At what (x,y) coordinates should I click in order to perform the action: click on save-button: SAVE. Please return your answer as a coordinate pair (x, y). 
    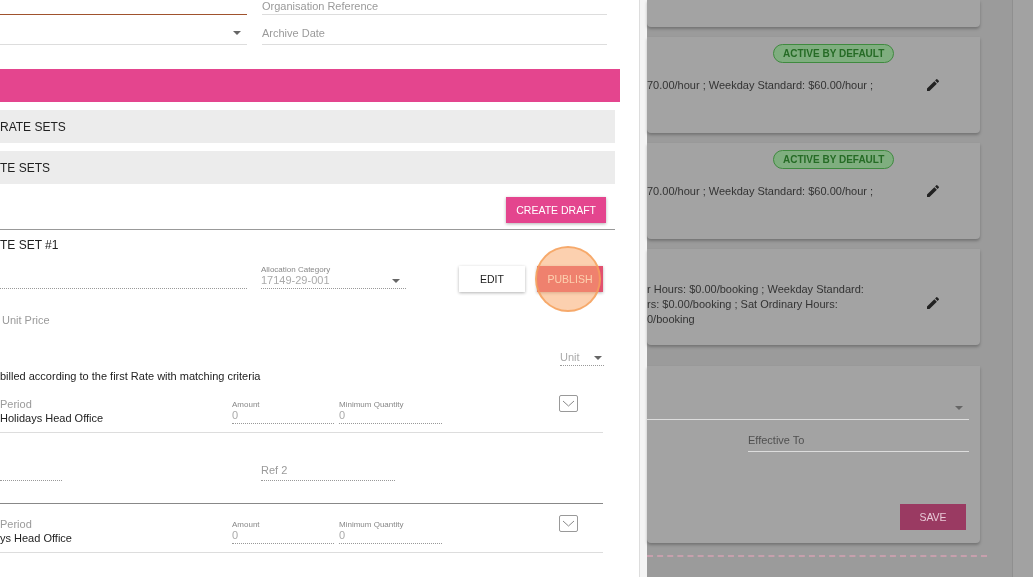
    Looking at the image, I should click on (933, 517).